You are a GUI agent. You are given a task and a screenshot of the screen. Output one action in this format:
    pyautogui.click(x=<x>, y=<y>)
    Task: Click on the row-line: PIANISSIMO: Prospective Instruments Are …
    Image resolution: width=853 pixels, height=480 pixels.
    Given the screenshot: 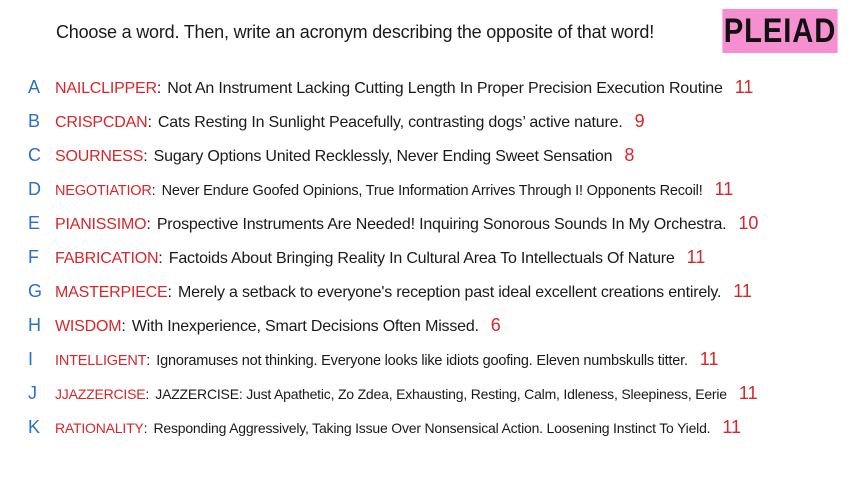 What is the action you would take?
    pyautogui.click(x=407, y=222)
    